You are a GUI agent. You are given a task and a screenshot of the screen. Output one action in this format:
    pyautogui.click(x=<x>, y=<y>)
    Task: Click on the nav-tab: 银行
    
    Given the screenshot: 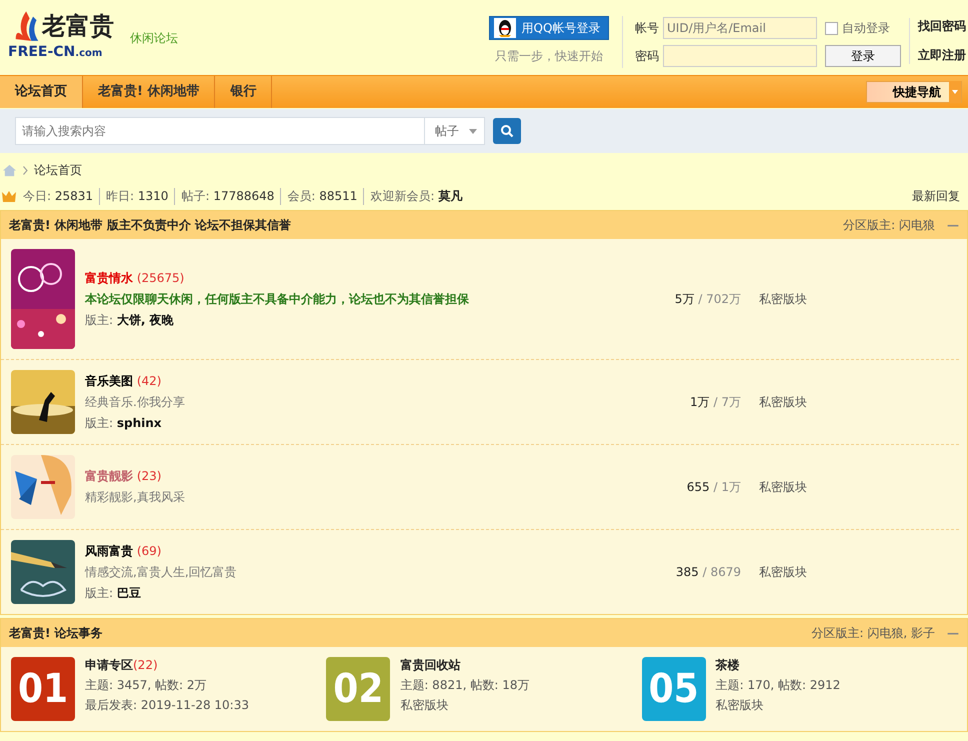 What is the action you would take?
    pyautogui.click(x=243, y=92)
    